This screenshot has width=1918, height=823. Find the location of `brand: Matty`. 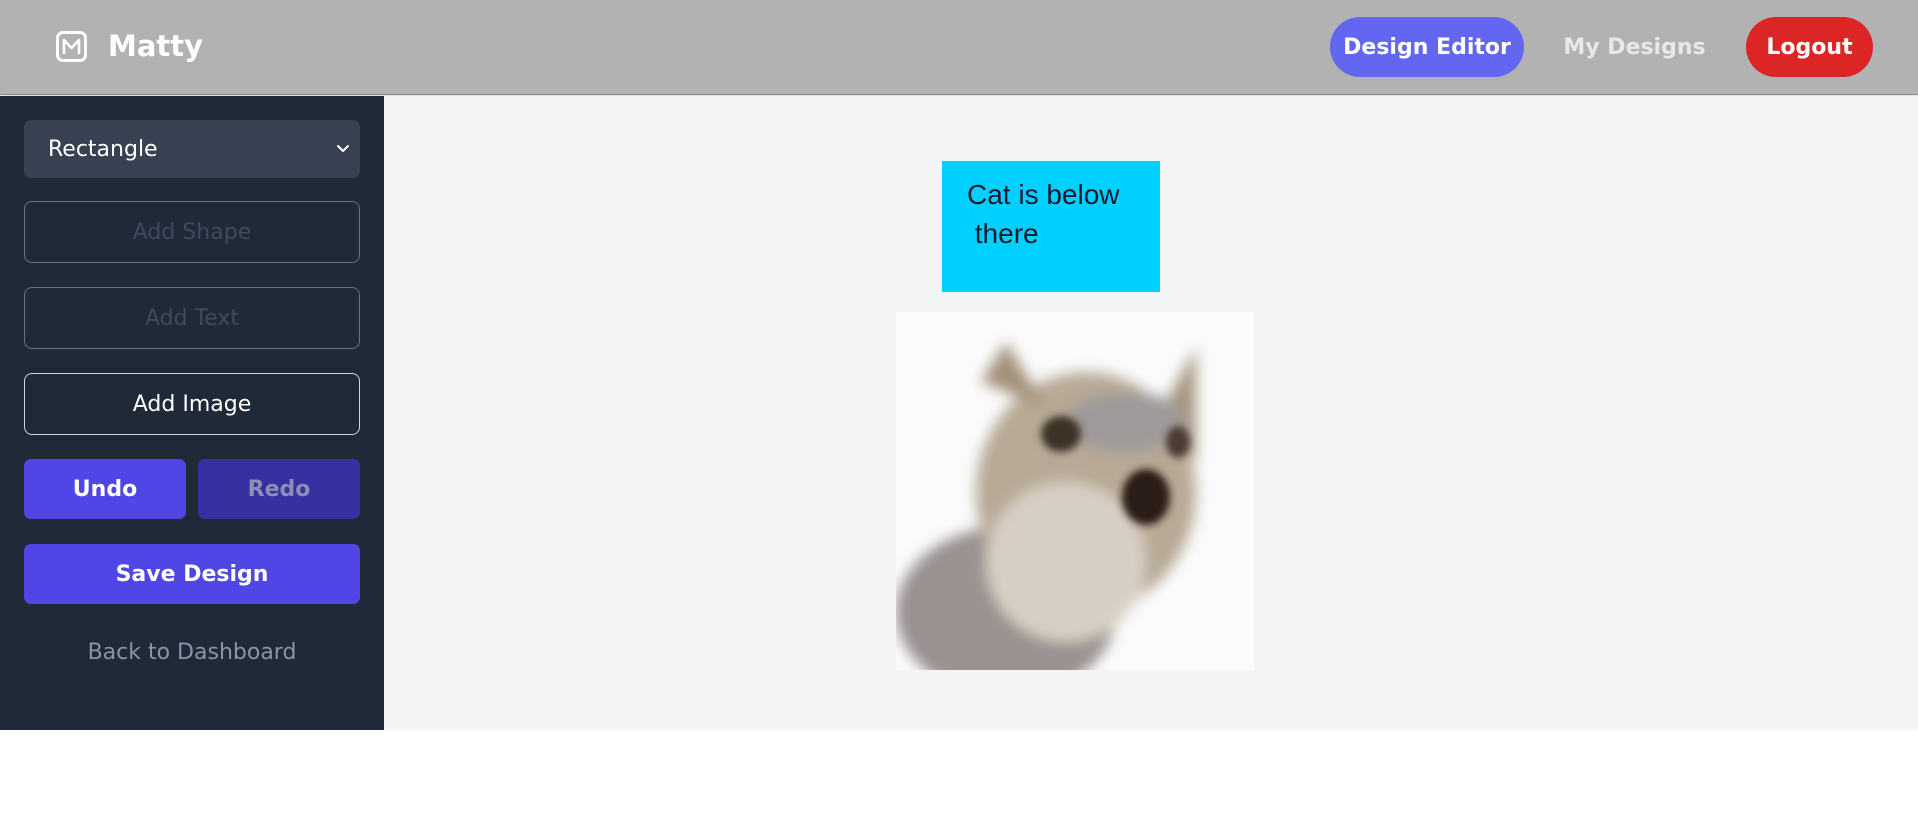

brand: Matty is located at coordinates (129, 46).